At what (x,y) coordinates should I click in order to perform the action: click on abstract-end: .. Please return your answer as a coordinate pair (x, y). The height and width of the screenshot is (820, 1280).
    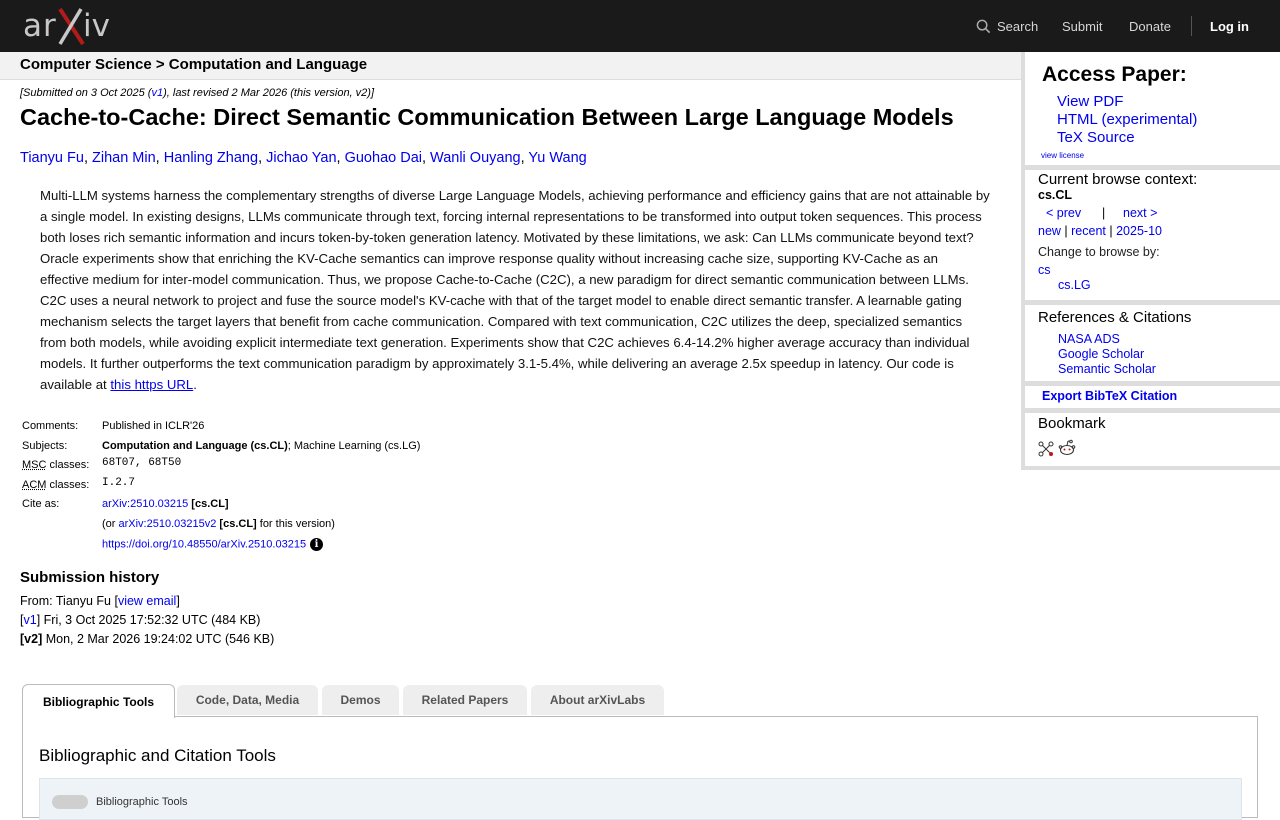
    Looking at the image, I should click on (195, 384).